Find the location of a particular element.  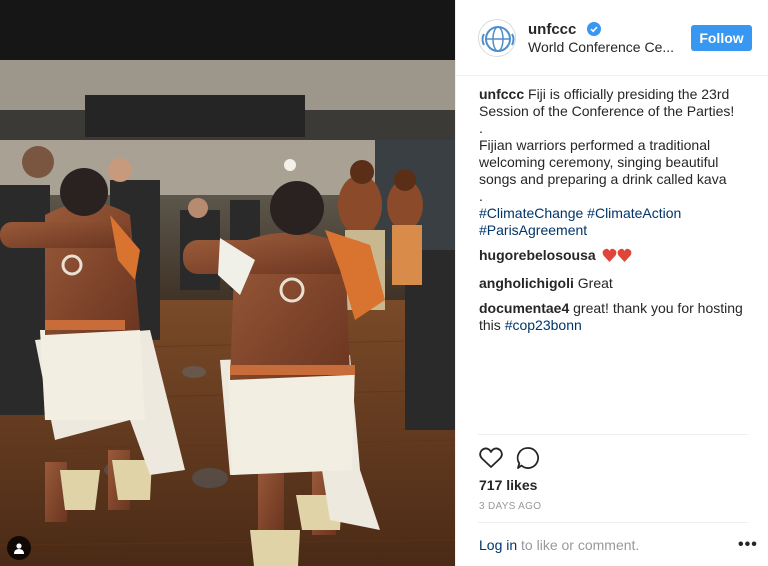

user-tag-icon is located at coordinates (19, 548).